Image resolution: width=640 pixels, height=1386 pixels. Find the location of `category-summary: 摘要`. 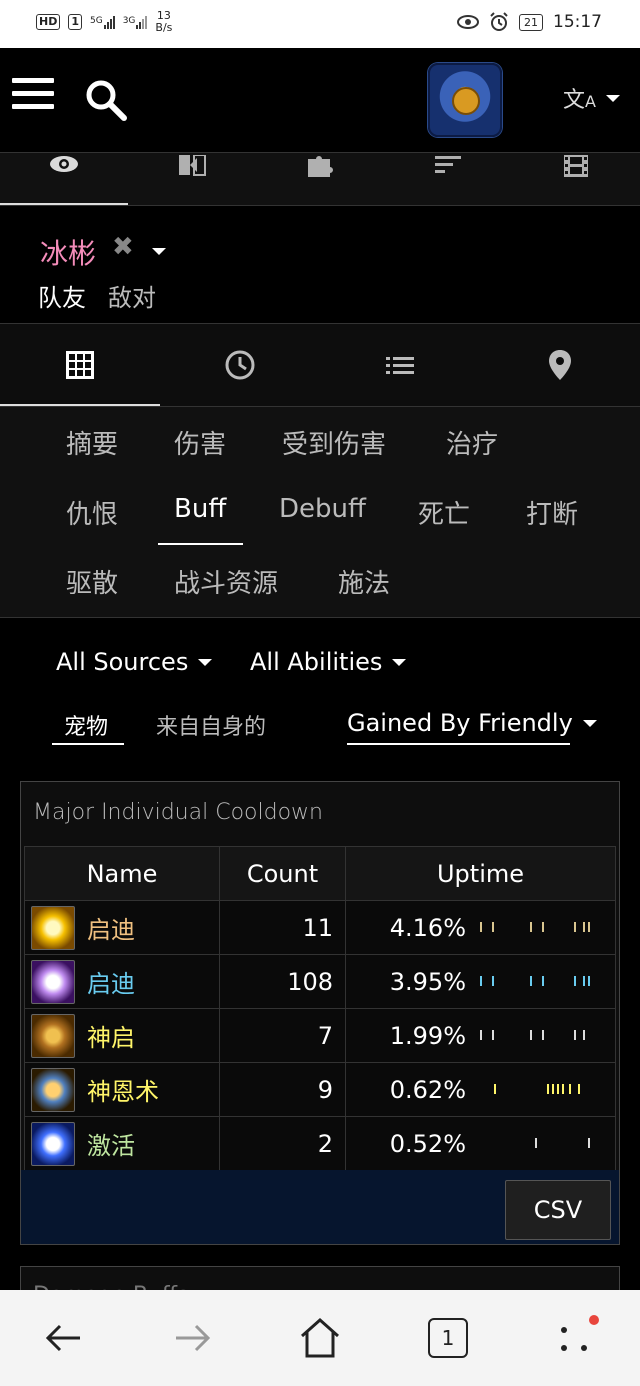

category-summary: 摘要 is located at coordinates (92, 442).